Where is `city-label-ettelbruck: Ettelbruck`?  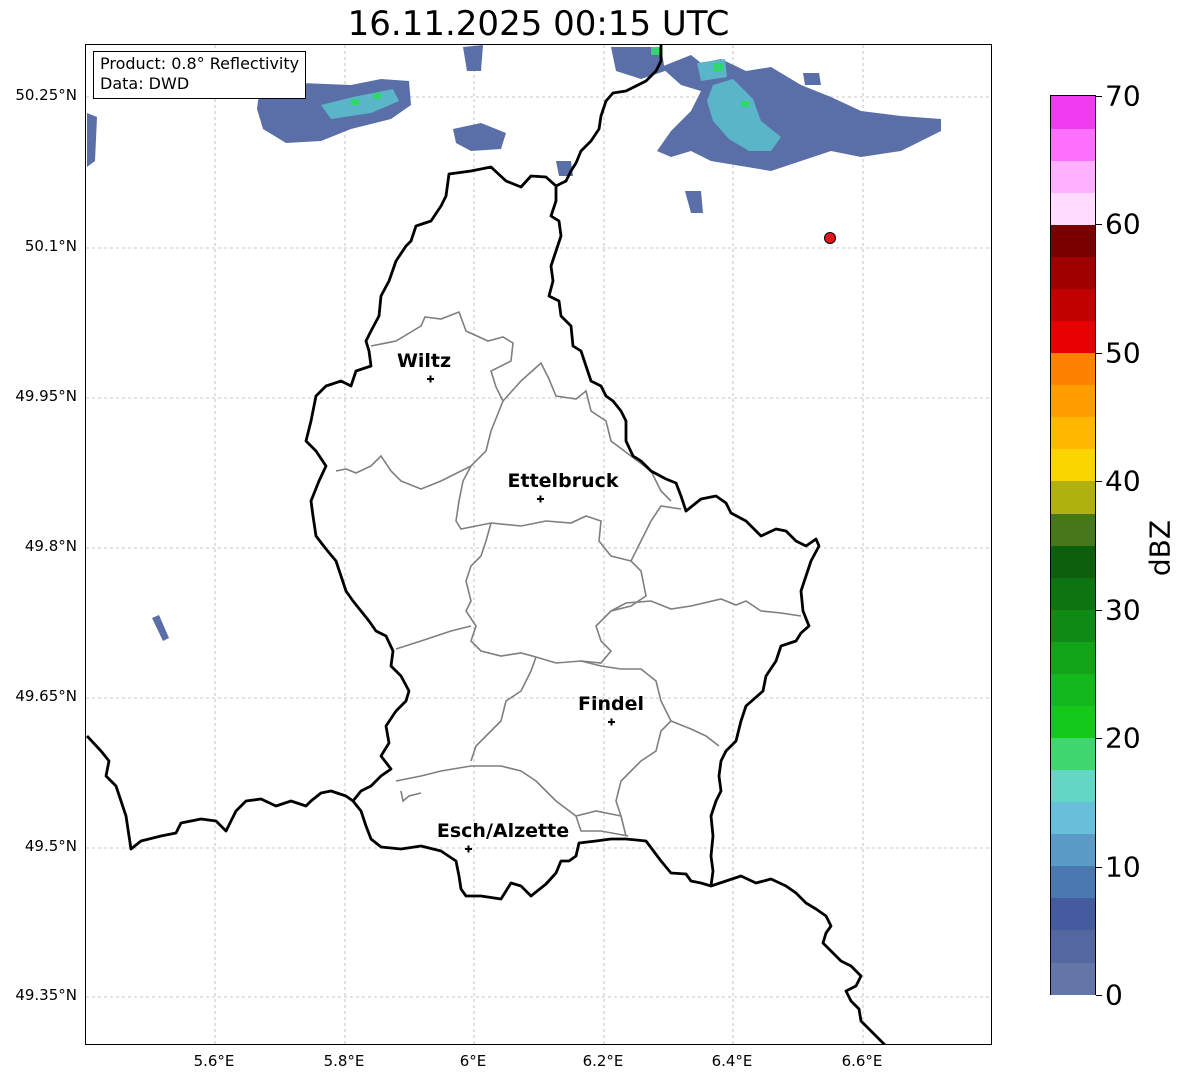 city-label-ettelbruck: Ettelbruck is located at coordinates (563, 481).